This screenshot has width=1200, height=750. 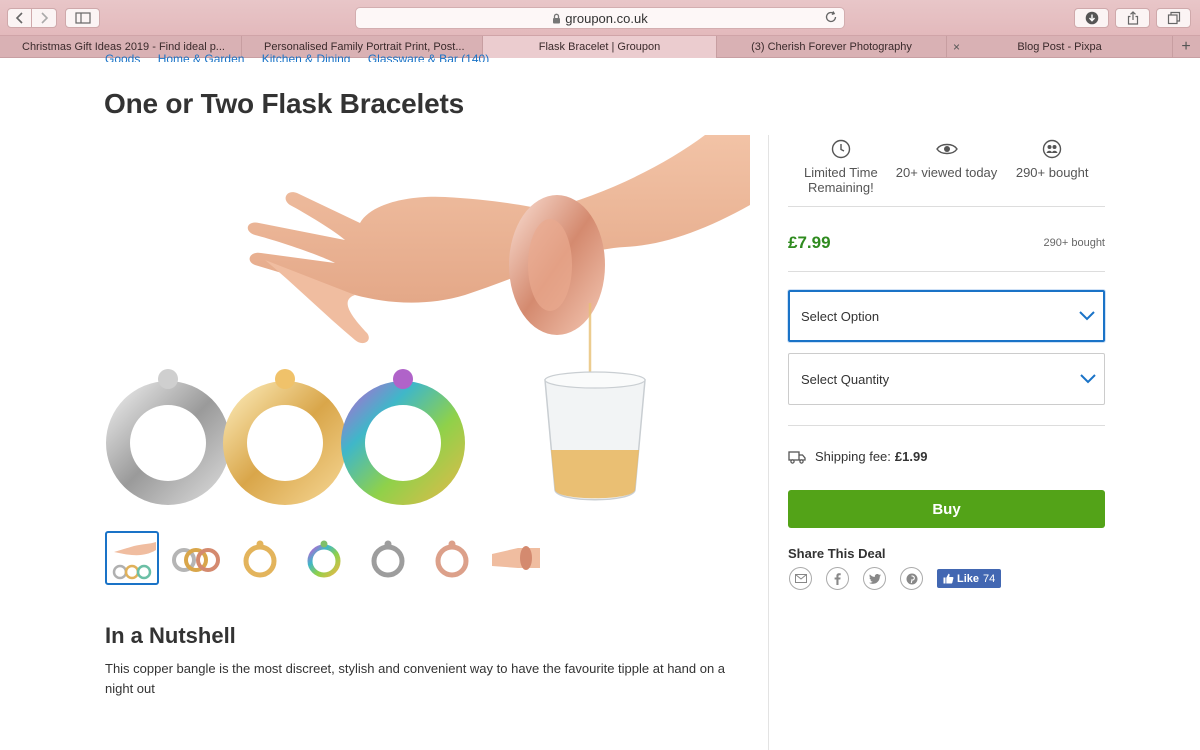 I want to click on stat-bought: 290+ bought, so click(x=1052, y=170).